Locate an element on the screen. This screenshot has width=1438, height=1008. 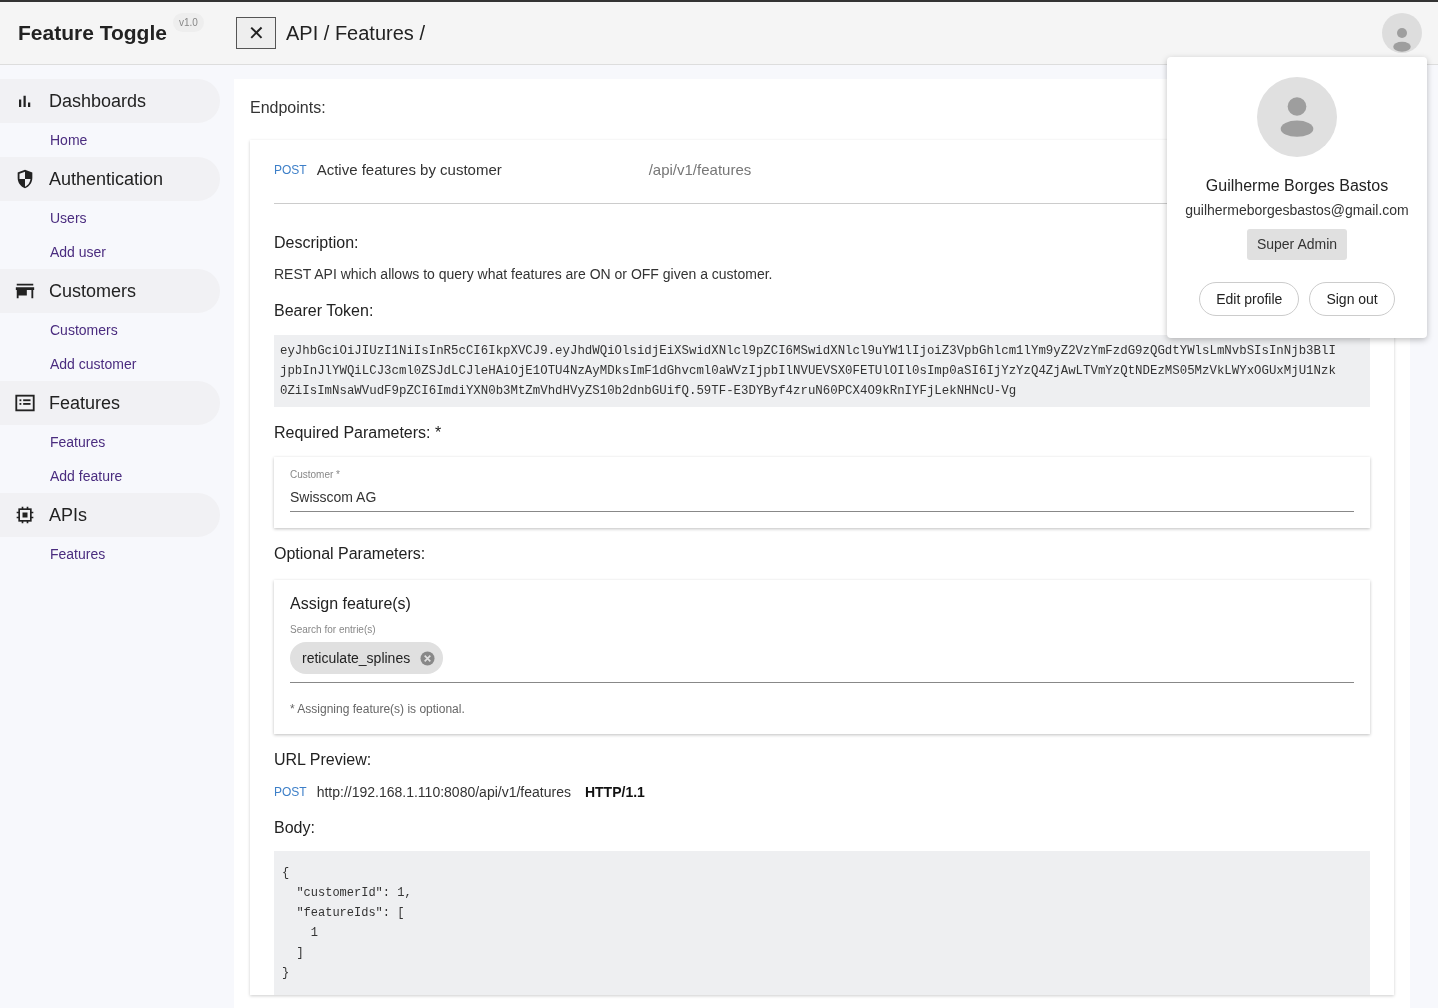
sidebar-group: Authentication is located at coordinates (110, 179).